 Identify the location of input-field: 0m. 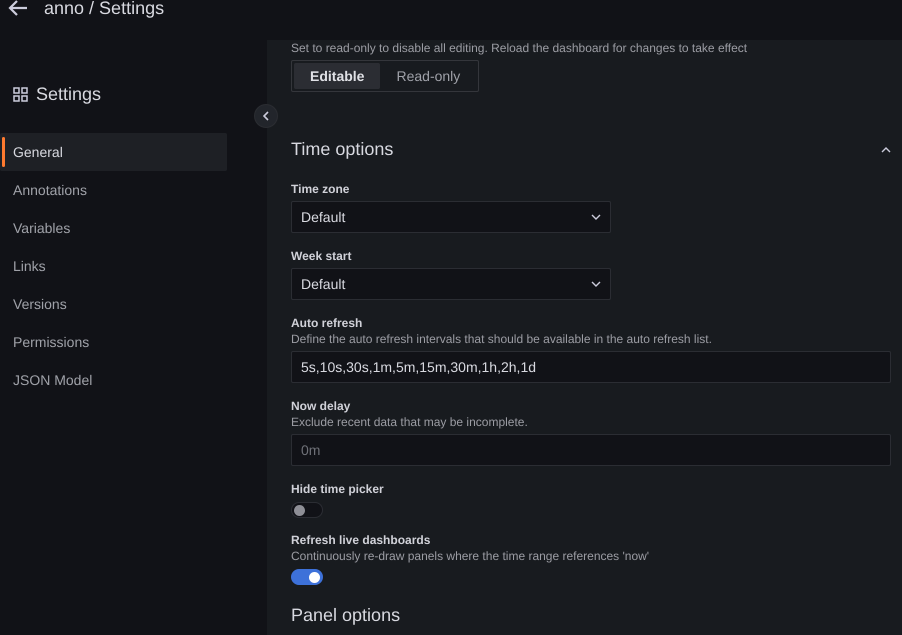
(591, 450).